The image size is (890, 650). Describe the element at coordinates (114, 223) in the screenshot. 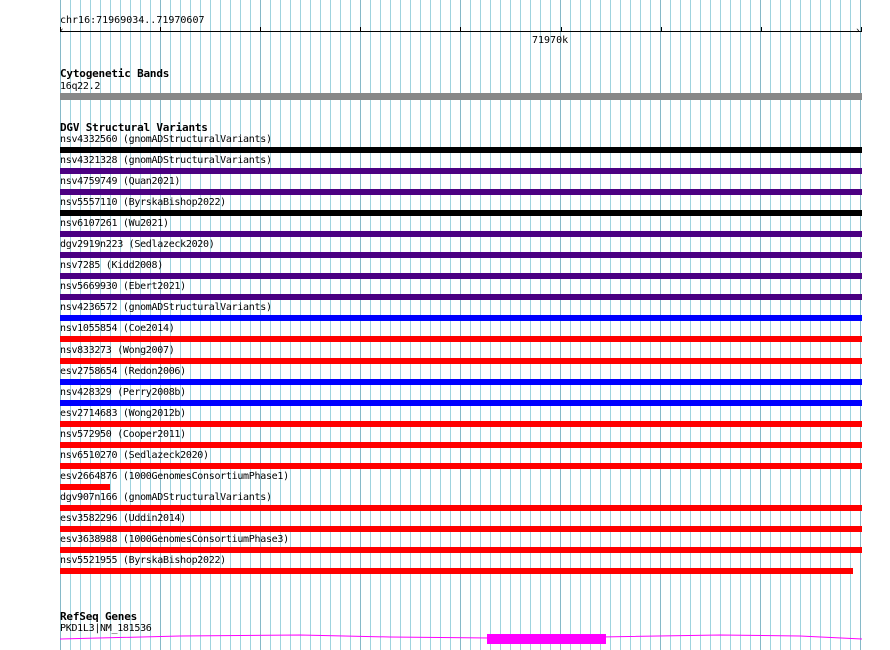

I see `dgv-variant-label: nsv6107261 (Wu2021)` at that location.